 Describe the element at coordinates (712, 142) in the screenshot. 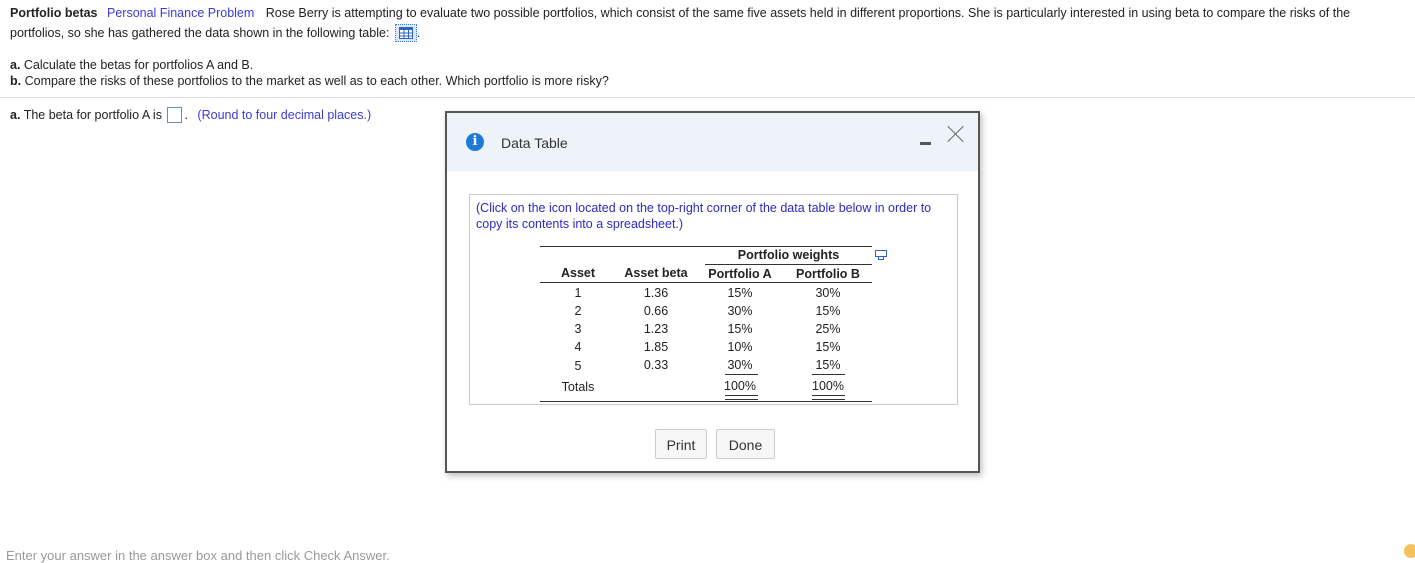

I see `dialog-header: i Data Table` at that location.